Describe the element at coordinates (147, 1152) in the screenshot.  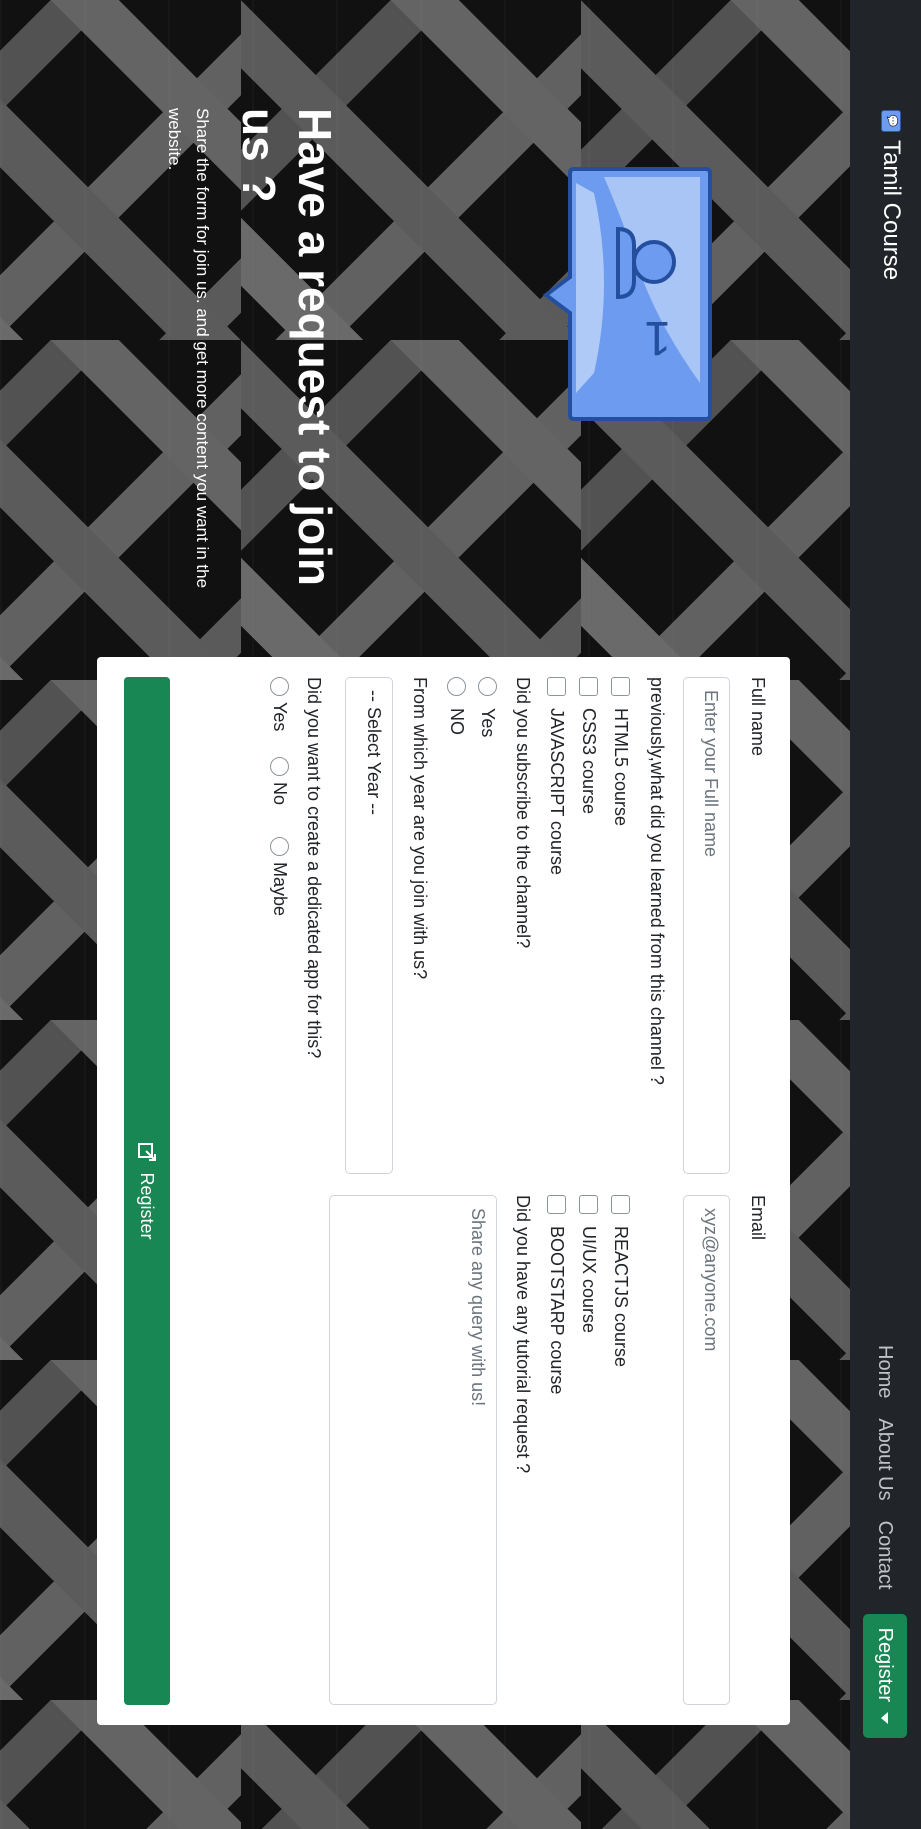
I see `external-link-icon` at that location.